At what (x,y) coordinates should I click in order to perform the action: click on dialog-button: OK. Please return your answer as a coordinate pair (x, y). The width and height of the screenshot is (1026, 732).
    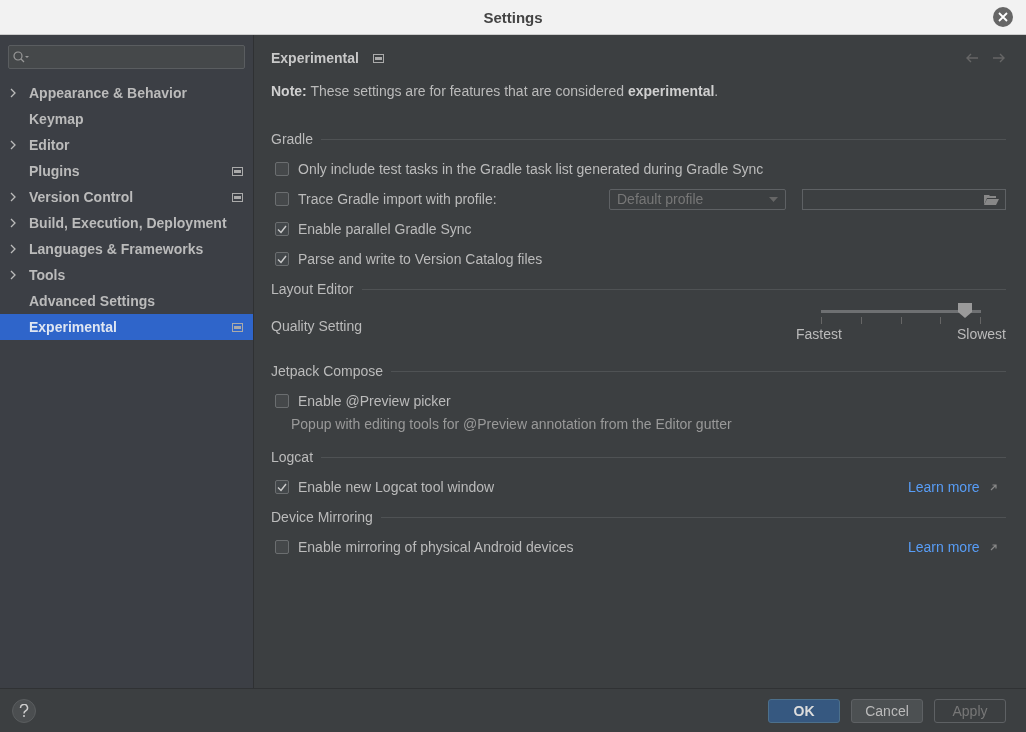
    Looking at the image, I should click on (804, 710).